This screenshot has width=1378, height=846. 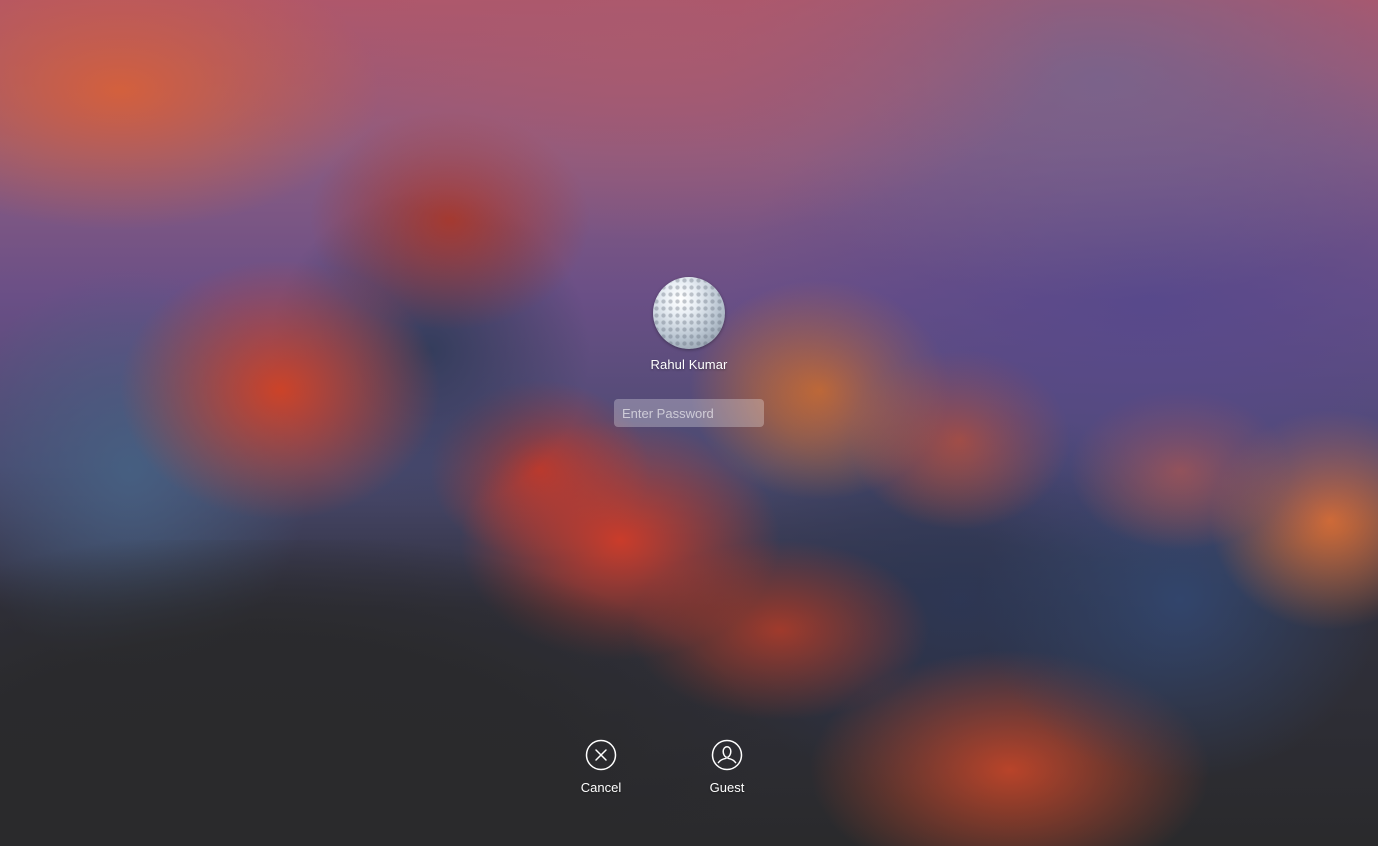 I want to click on guest-button: Guest, so click(x=727, y=767).